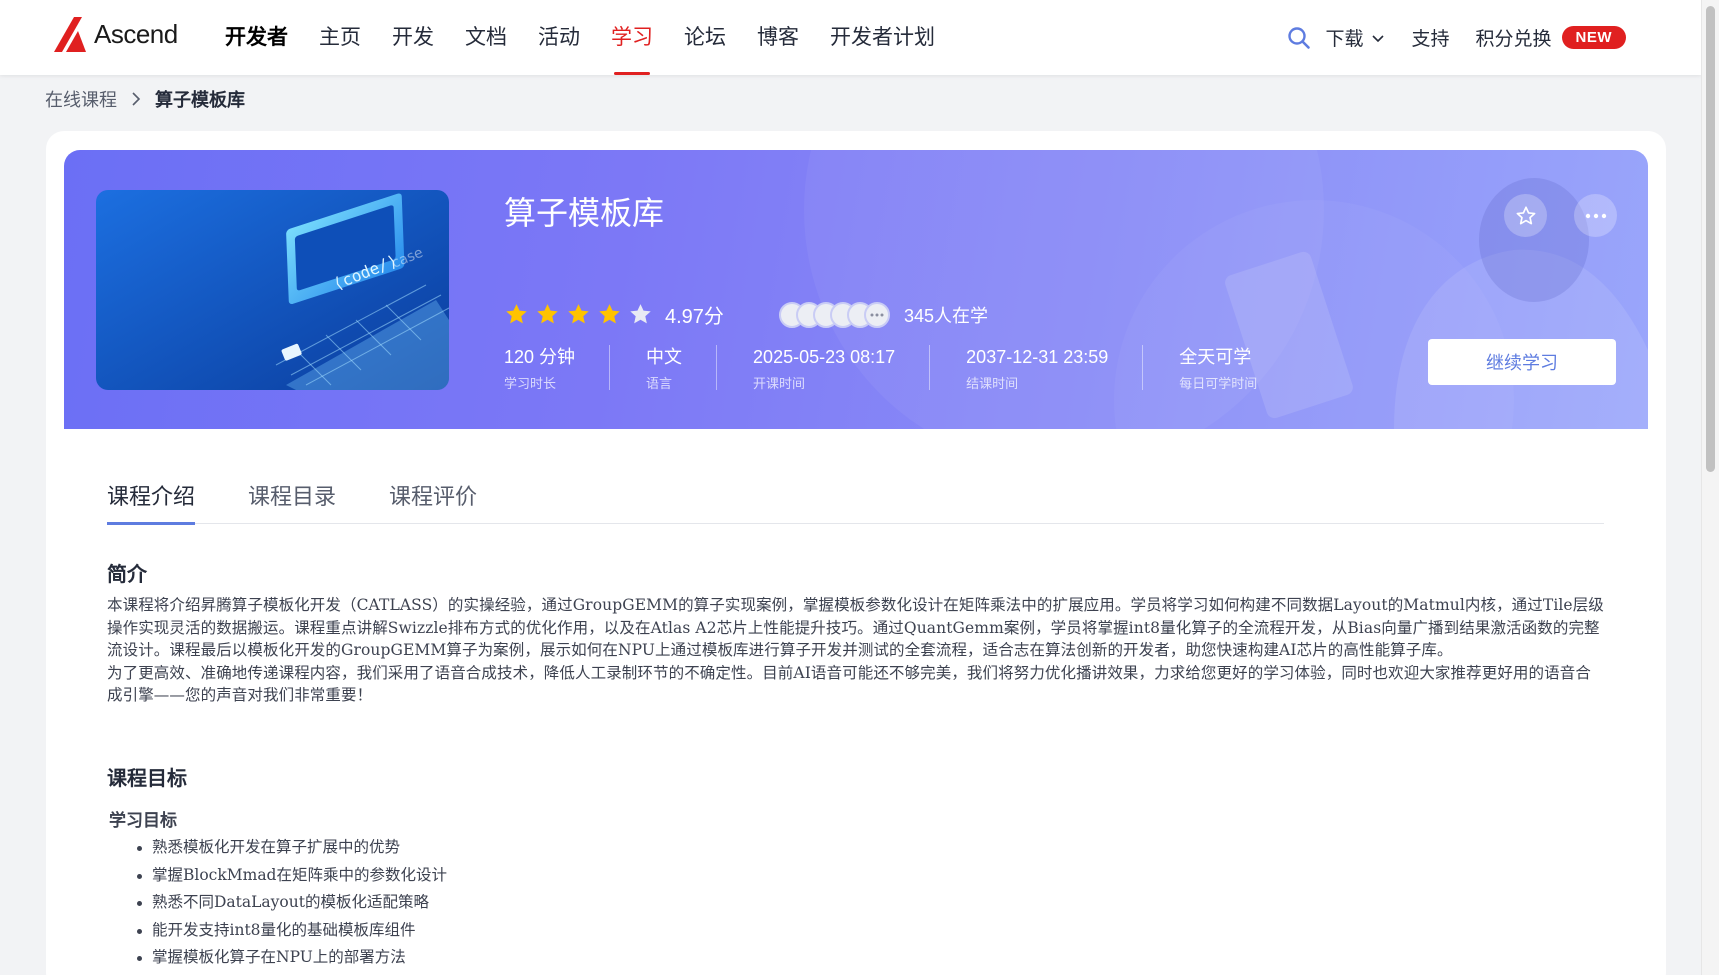  Describe the element at coordinates (1037, 357) in the screenshot. I see `stat-value: 2037-12-31 23:59` at that location.